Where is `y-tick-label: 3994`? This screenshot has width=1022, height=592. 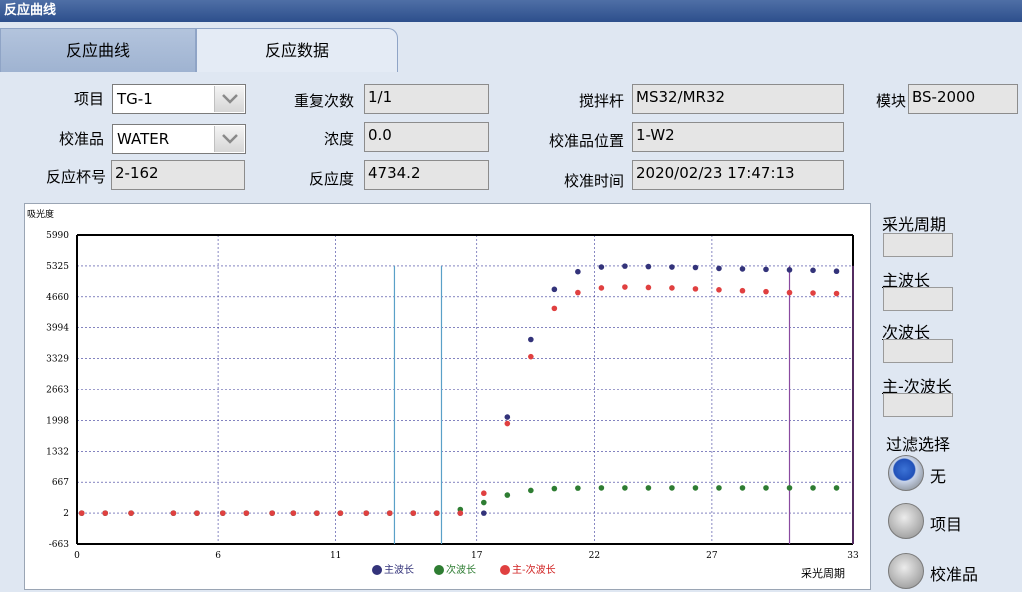 y-tick-label: 3994 is located at coordinates (57, 329).